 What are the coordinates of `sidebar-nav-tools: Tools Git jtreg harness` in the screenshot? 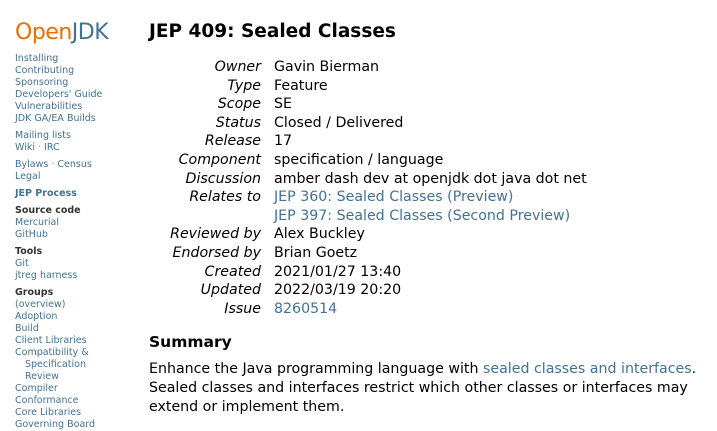 It's located at (46, 264).